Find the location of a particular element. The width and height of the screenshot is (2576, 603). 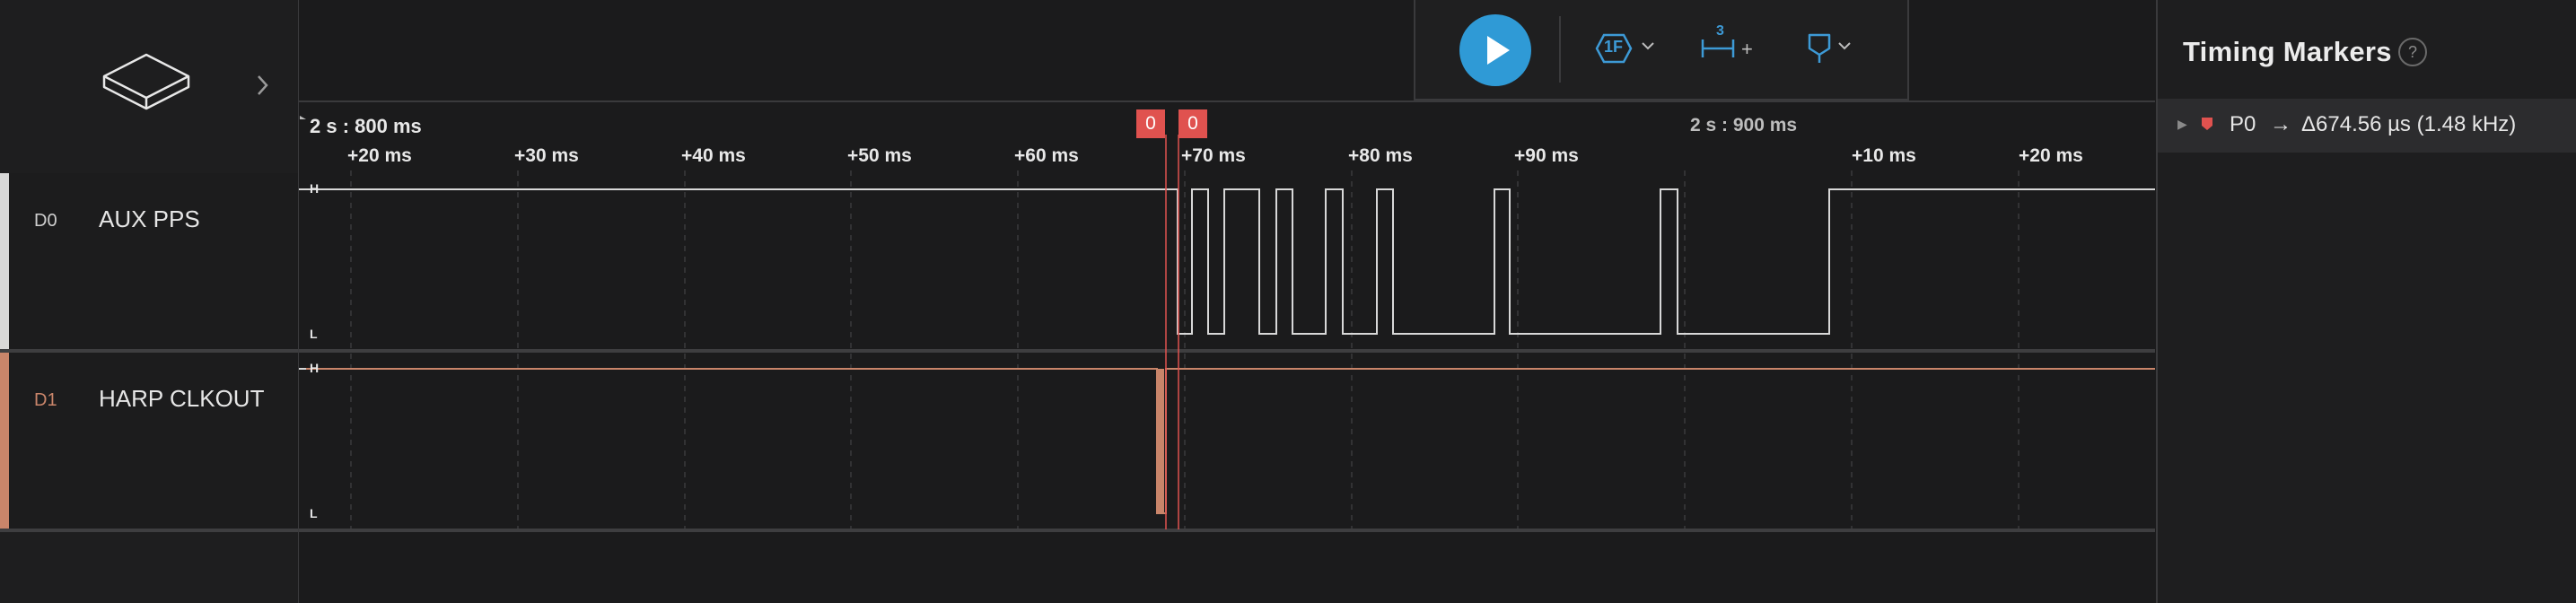

panel-title: Timing Markers is located at coordinates (2287, 52).